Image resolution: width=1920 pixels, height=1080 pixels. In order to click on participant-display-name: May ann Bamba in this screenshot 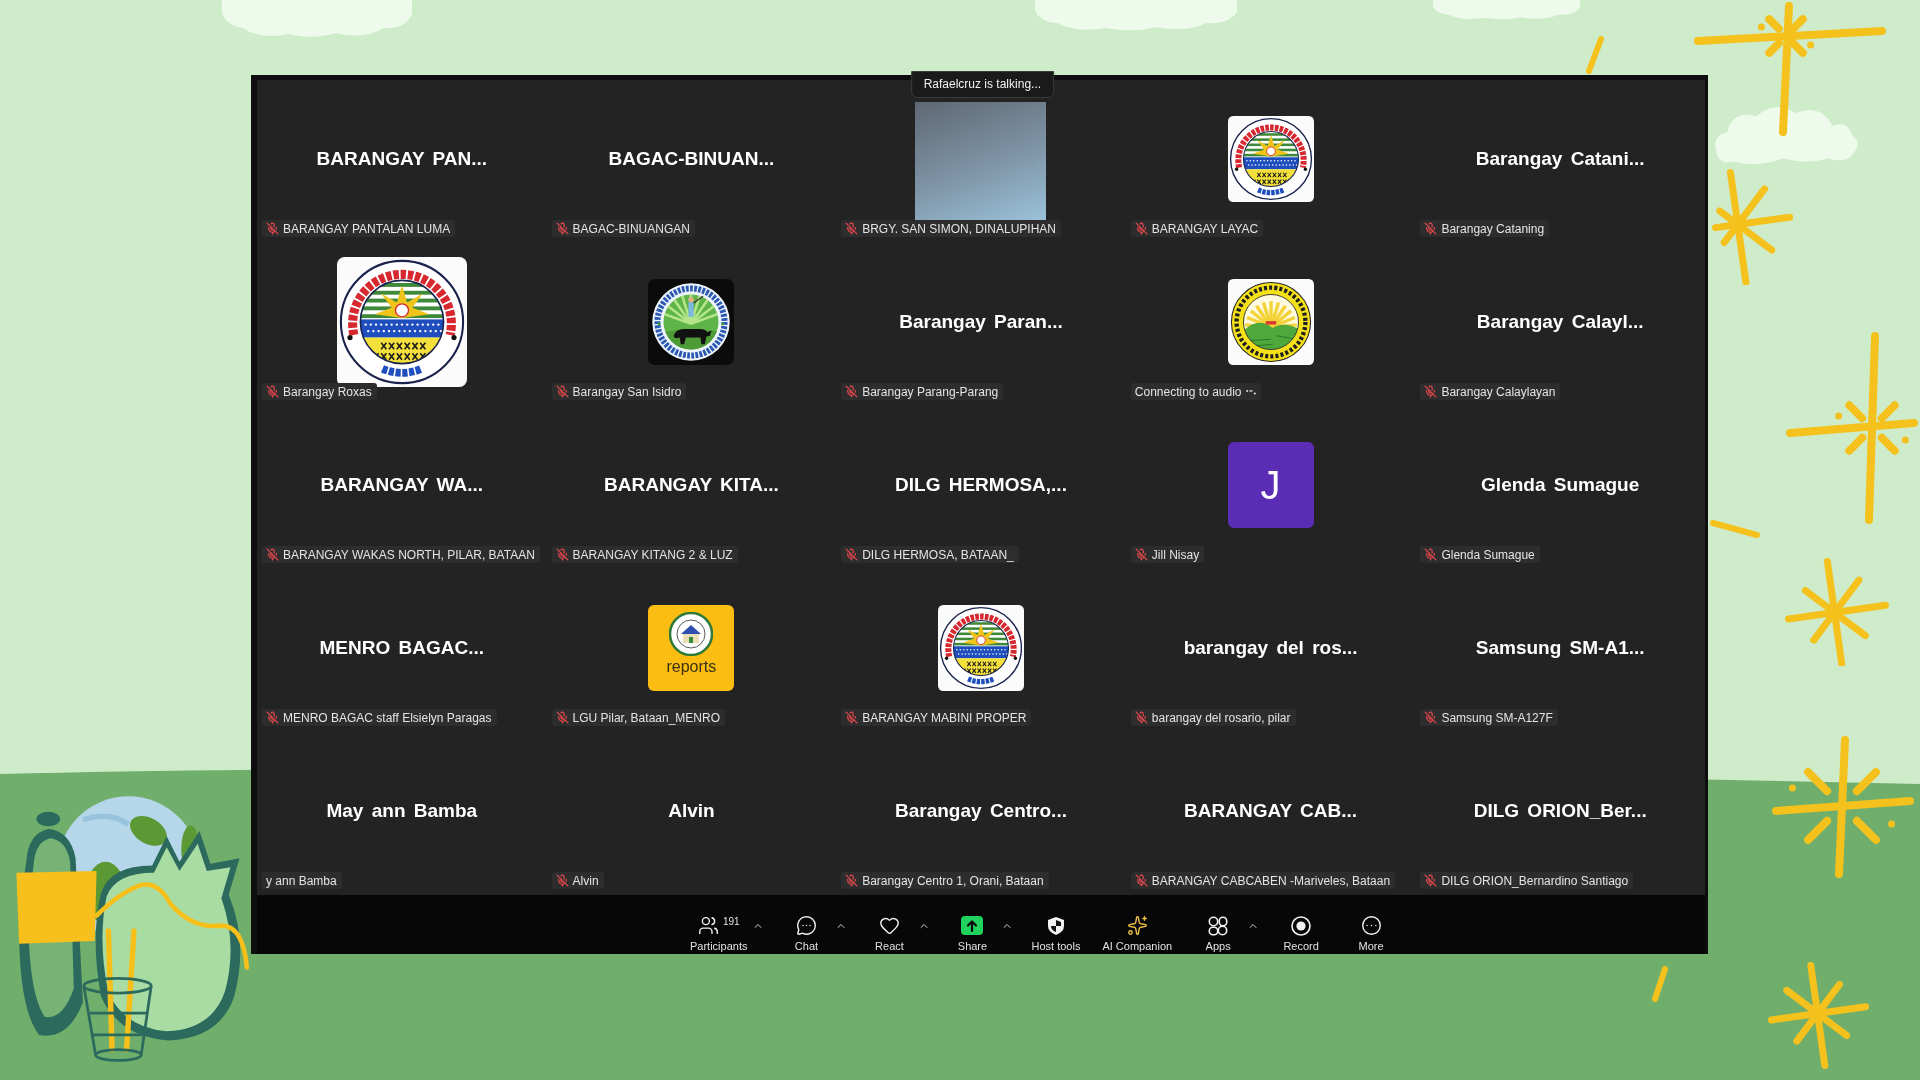, I will do `click(402, 811)`.